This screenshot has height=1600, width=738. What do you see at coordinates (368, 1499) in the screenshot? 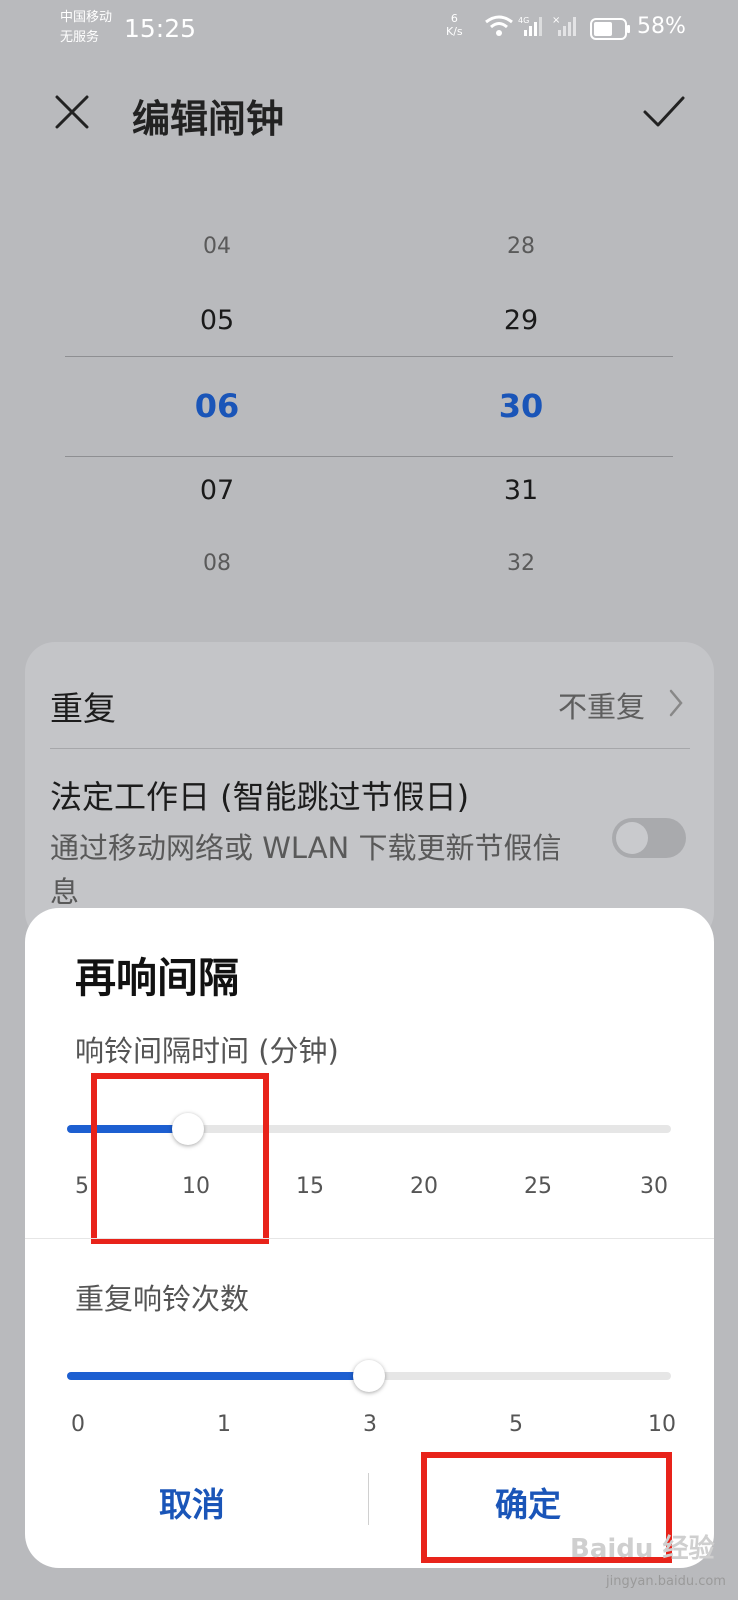
I see `button-divider` at bounding box center [368, 1499].